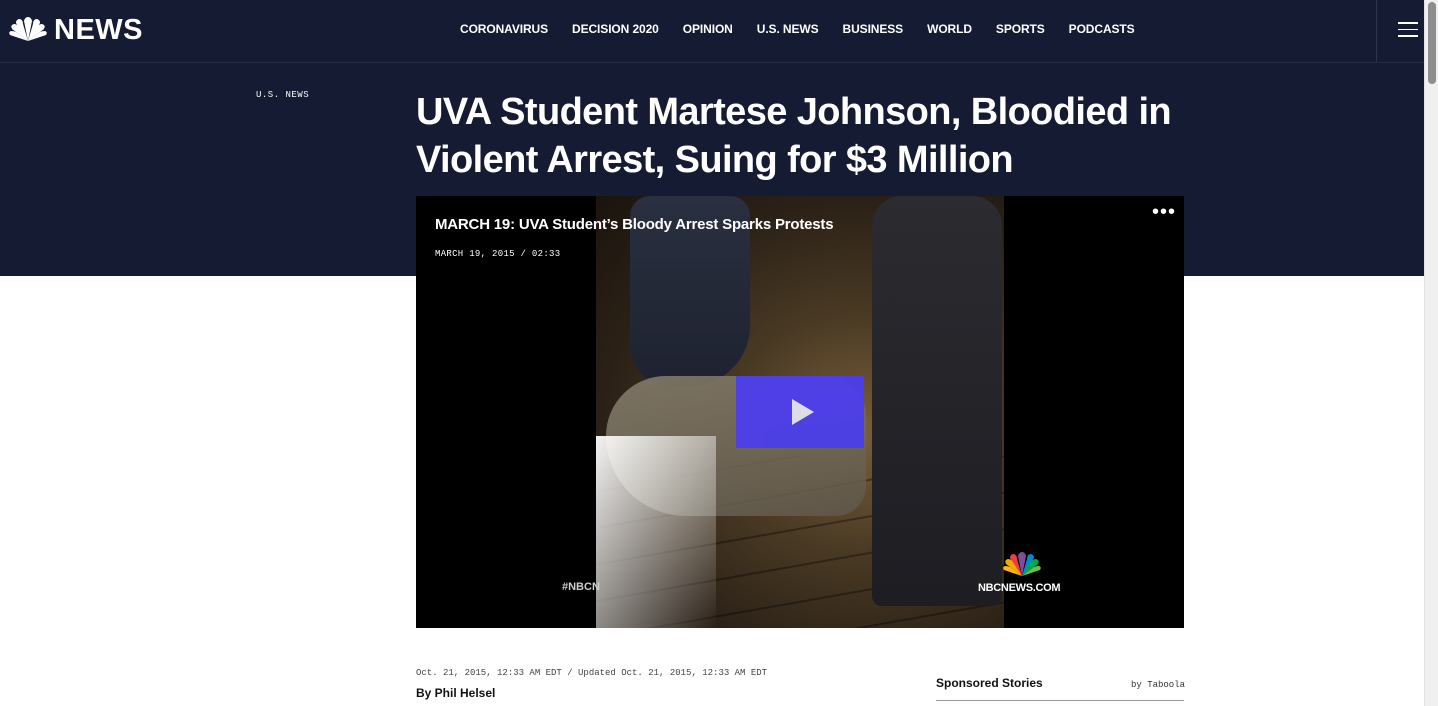 The height and width of the screenshot is (706, 1438). I want to click on sponsored-divider, so click(1060, 700).